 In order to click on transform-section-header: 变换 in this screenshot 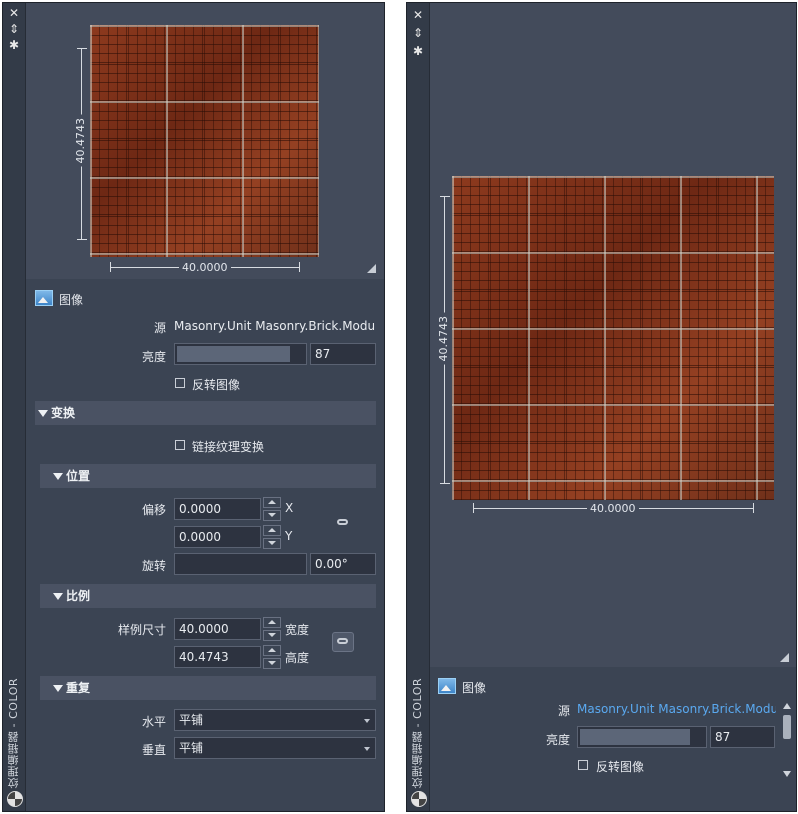, I will do `click(205, 413)`.